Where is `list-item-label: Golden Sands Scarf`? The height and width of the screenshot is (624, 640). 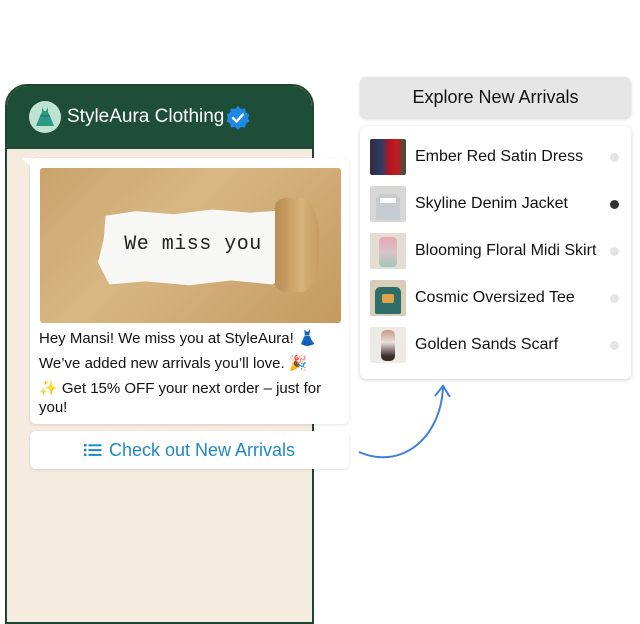
list-item-label: Golden Sands Scarf is located at coordinates (487, 344).